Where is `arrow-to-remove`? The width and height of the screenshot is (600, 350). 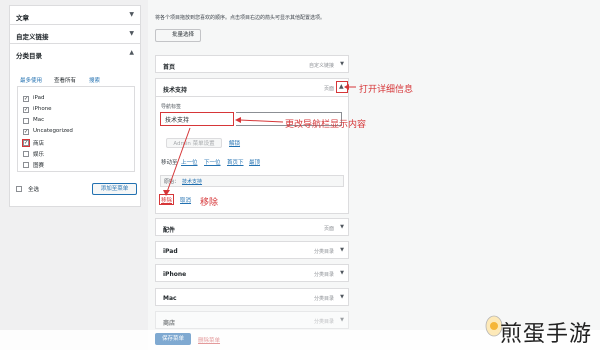 arrow-to-remove is located at coordinates (178, 160).